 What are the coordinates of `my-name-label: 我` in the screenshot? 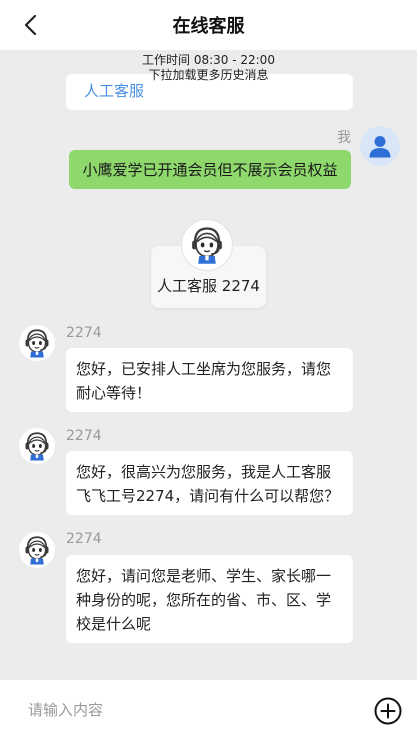 It's located at (344, 138).